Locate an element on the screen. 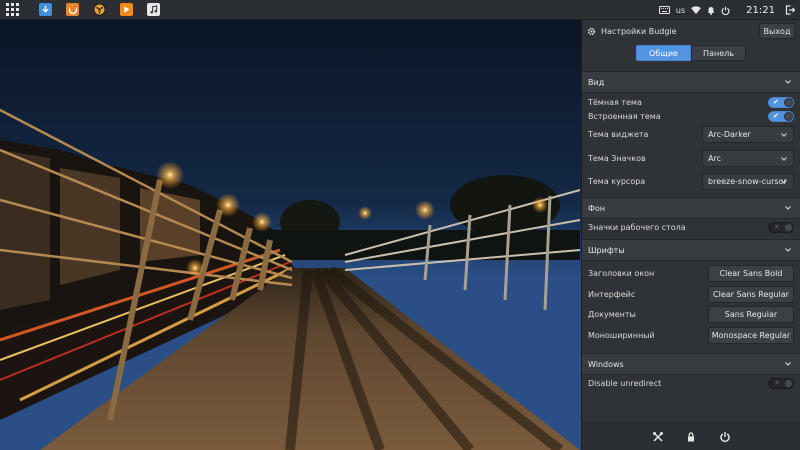 This screenshot has height=450, width=800. keyboard-icon is located at coordinates (664, 10).